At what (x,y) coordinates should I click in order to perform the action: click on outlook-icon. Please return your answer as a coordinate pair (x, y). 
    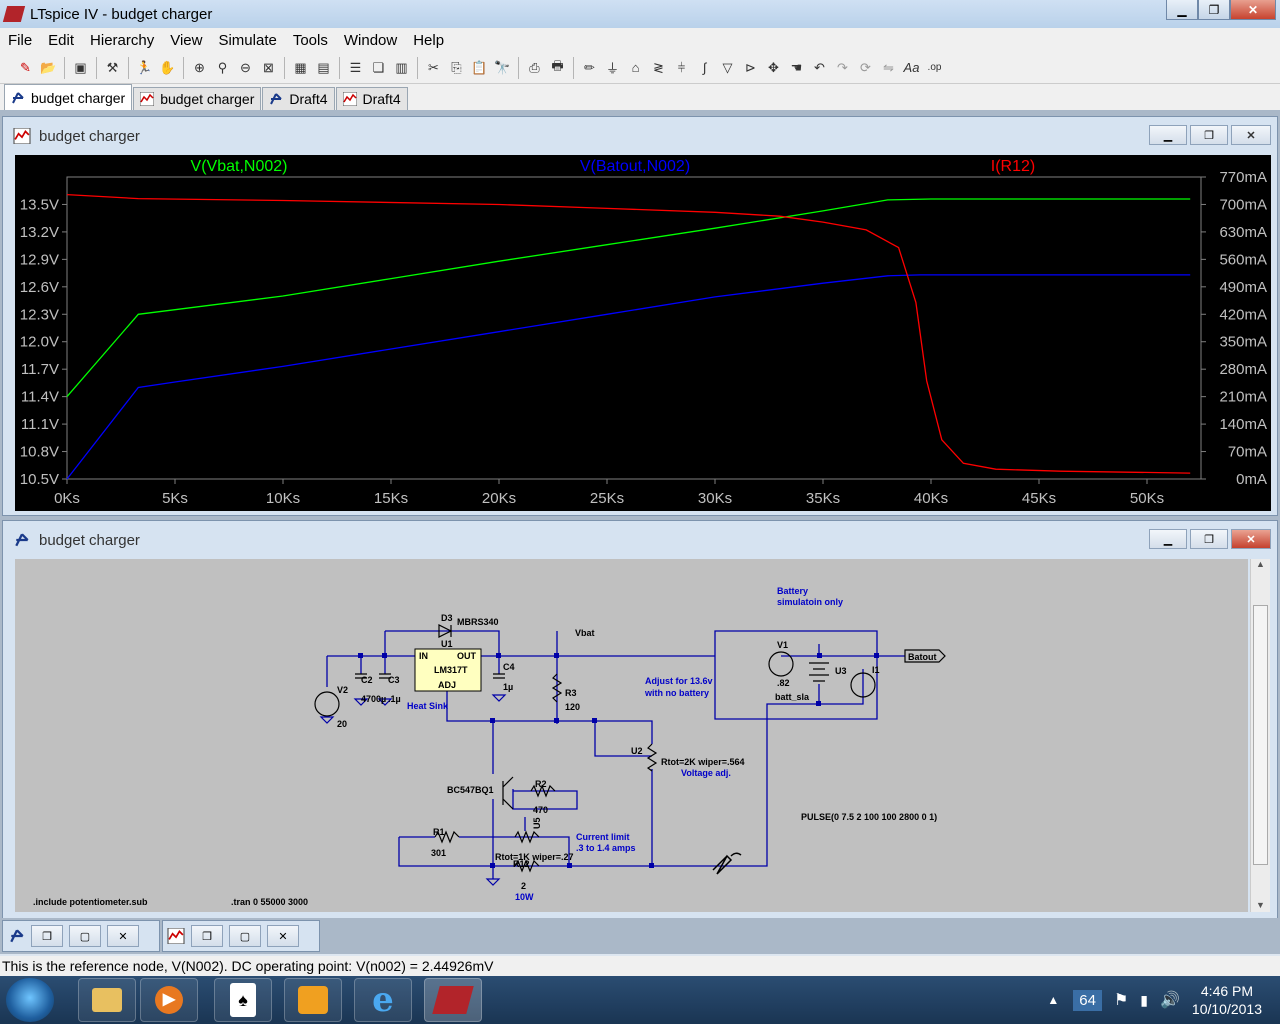
    Looking at the image, I should click on (313, 1000).